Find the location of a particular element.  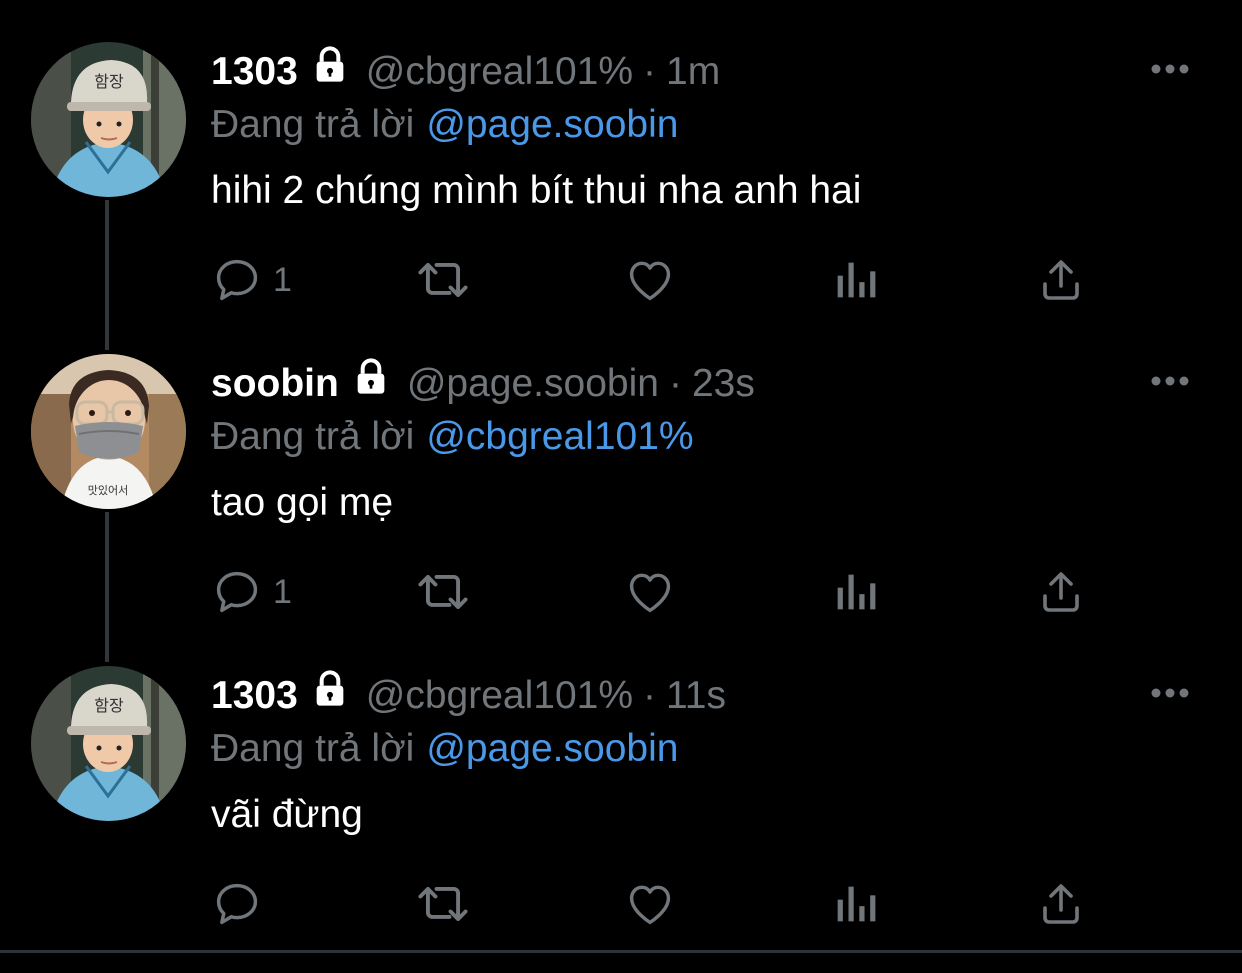

tweet-text: vãi đừng is located at coordinates (287, 814).